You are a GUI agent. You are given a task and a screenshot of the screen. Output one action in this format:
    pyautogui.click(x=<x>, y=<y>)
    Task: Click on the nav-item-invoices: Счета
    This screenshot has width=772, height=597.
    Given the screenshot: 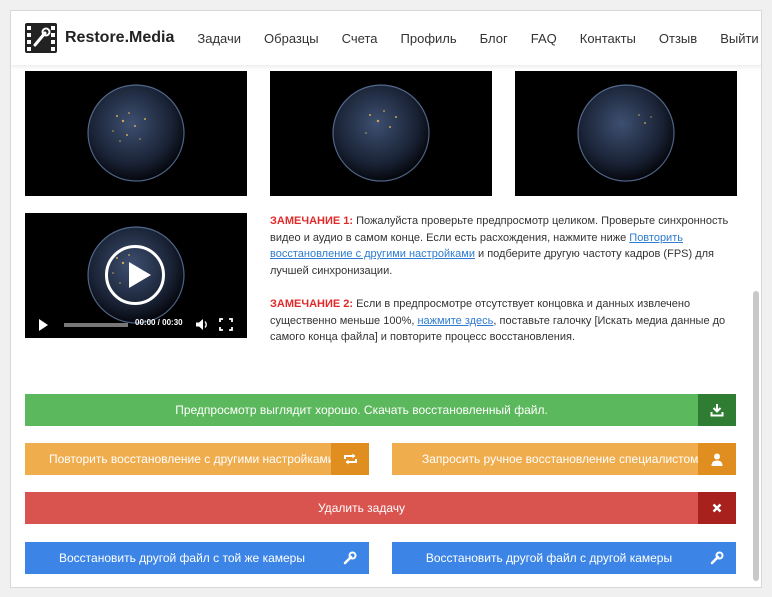 What is the action you would take?
    pyautogui.click(x=360, y=38)
    